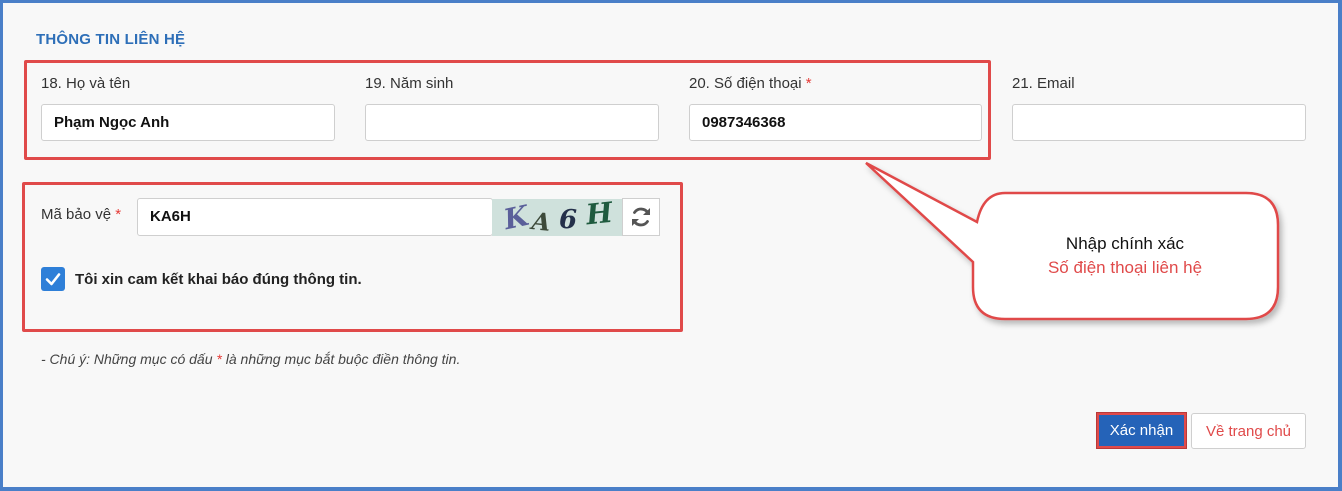  I want to click on callout-text-line2: Số điện thoại liên hệ, so click(1125, 267).